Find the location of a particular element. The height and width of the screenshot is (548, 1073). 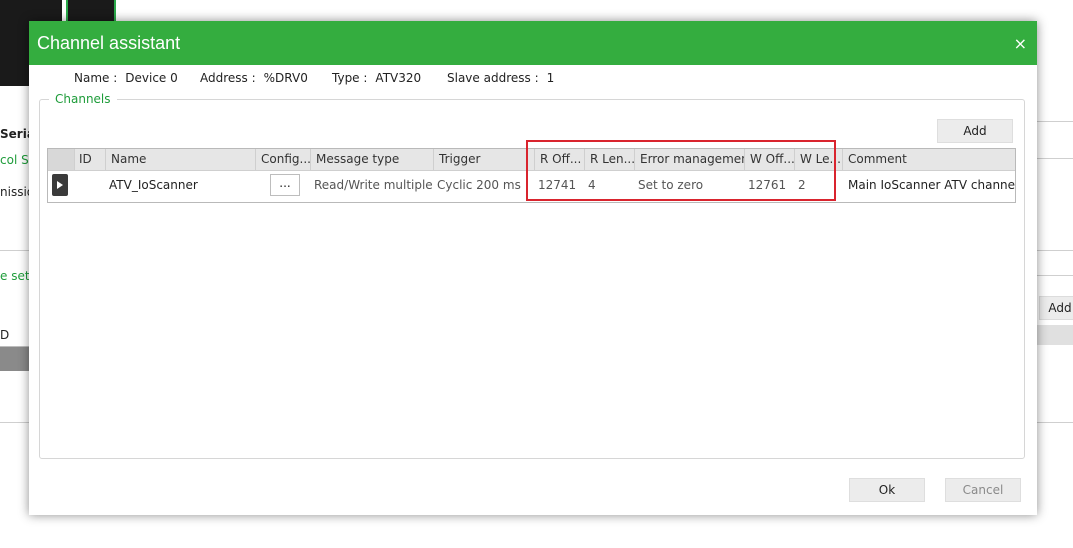

dialog-title: Channel assistant is located at coordinates (109, 43).